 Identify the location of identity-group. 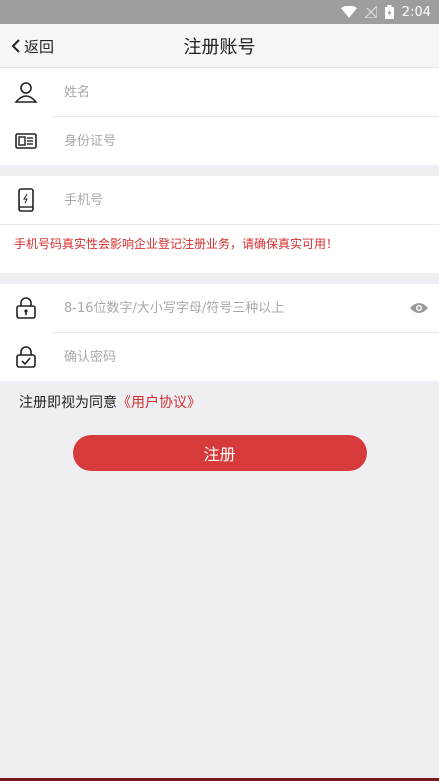
(219, 116).